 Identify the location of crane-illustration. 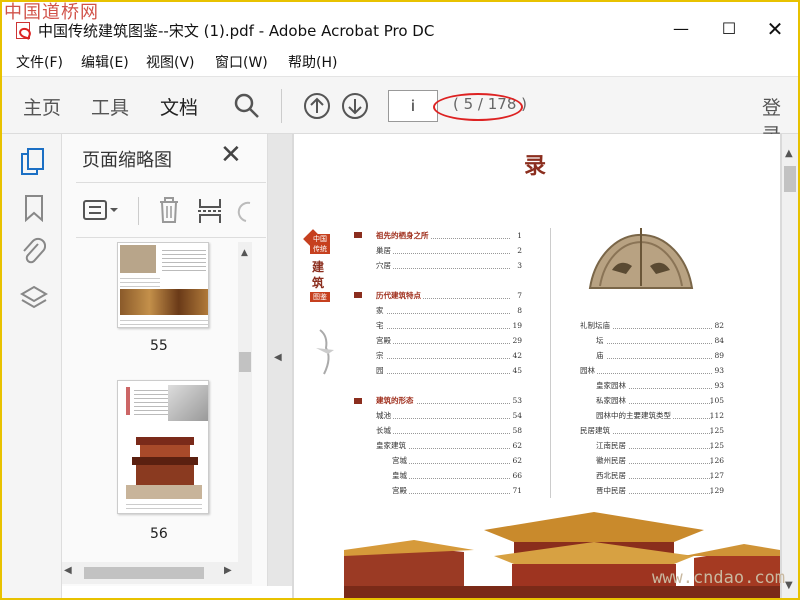
(325, 352).